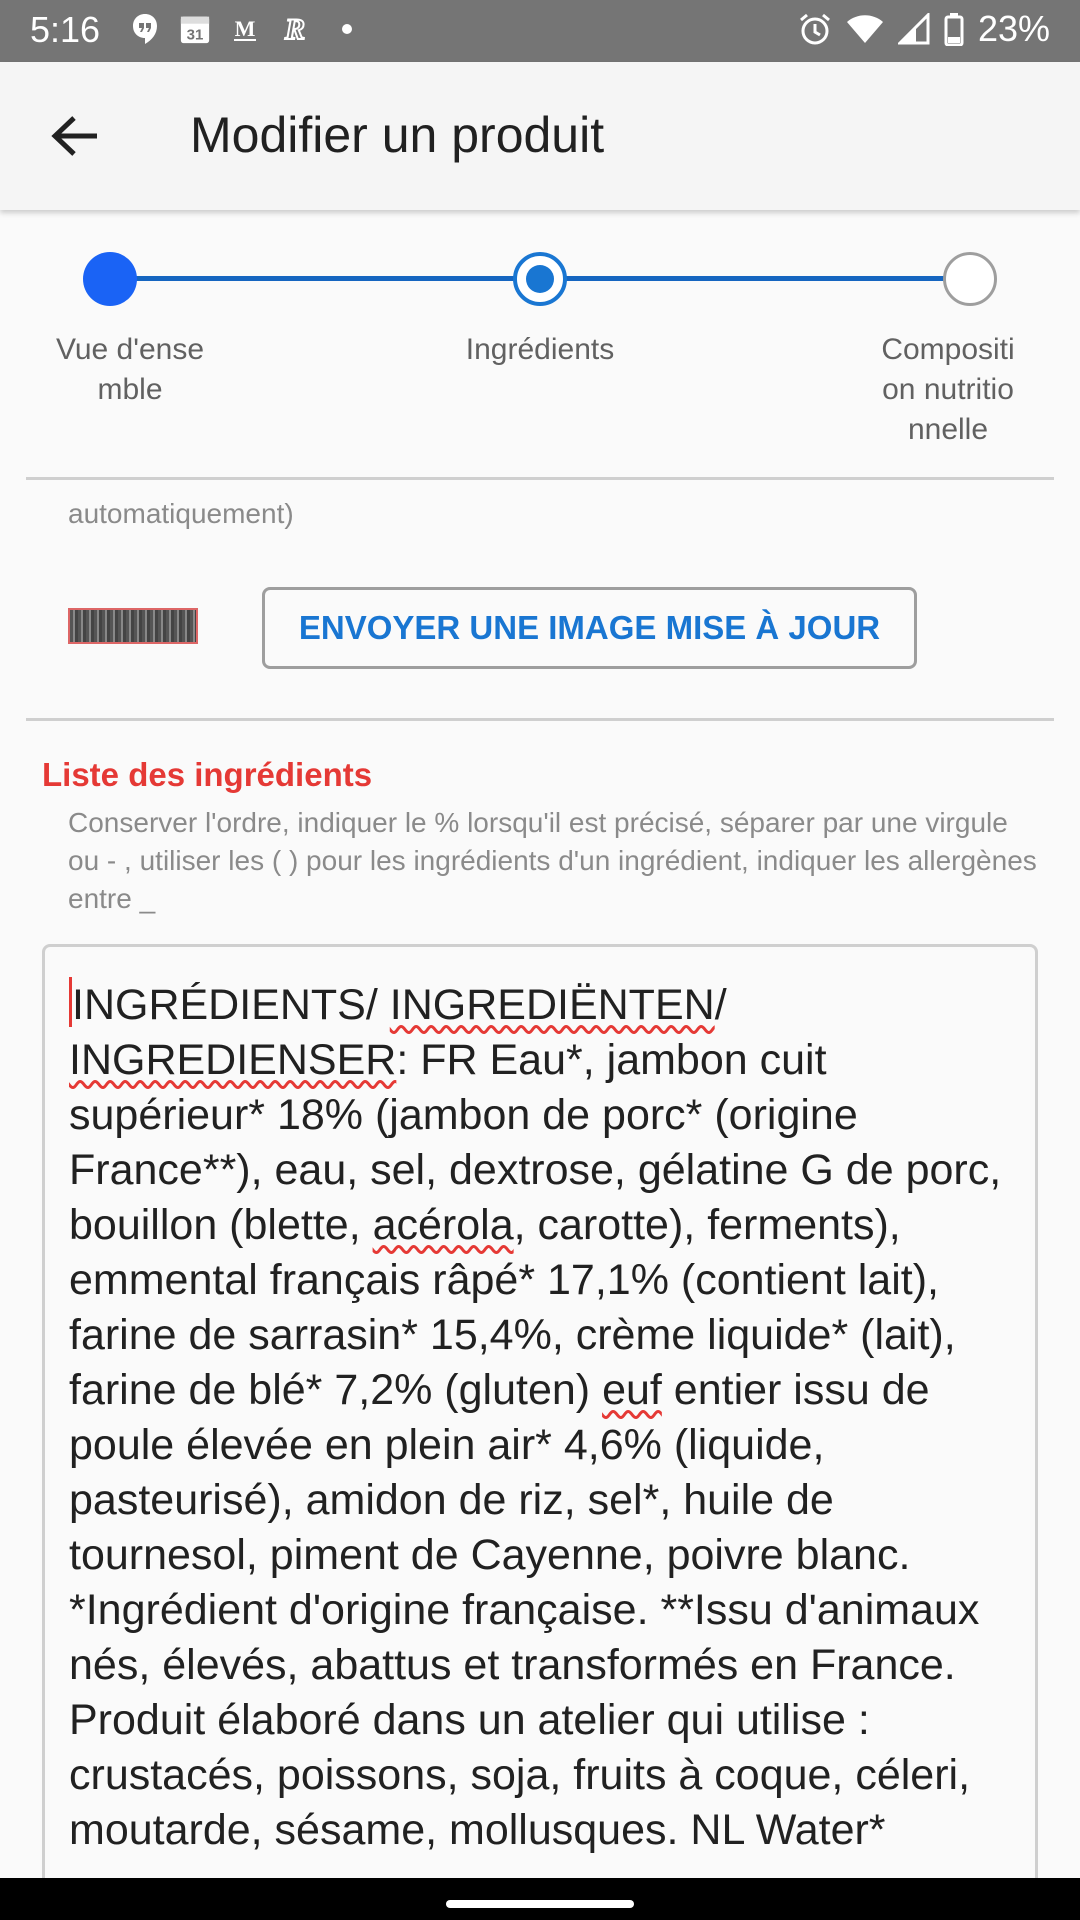 The width and height of the screenshot is (1080, 1920). Describe the element at coordinates (864, 29) in the screenshot. I see `wifi-icon` at that location.